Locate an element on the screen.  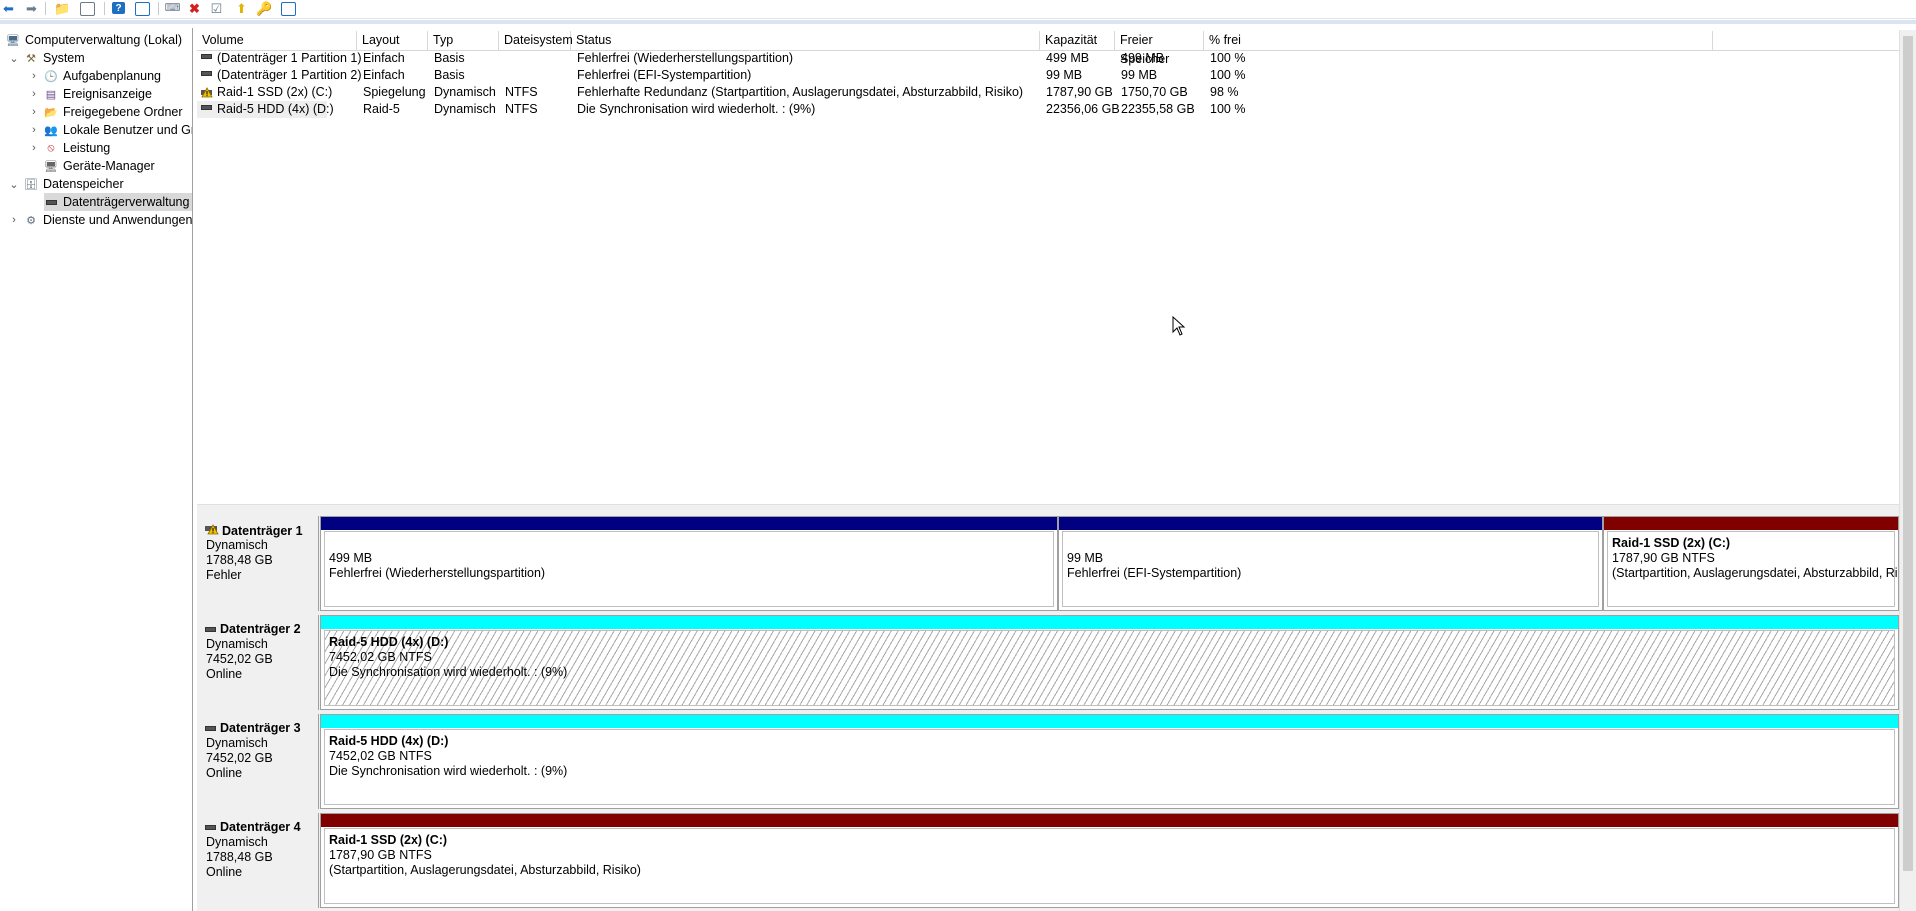
partition-color-bar is located at coordinates (1330, 523).